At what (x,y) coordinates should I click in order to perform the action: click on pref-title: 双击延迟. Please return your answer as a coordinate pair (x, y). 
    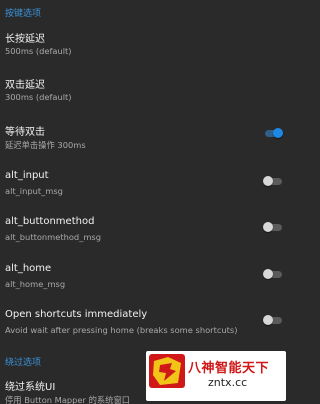
    Looking at the image, I should click on (25, 85).